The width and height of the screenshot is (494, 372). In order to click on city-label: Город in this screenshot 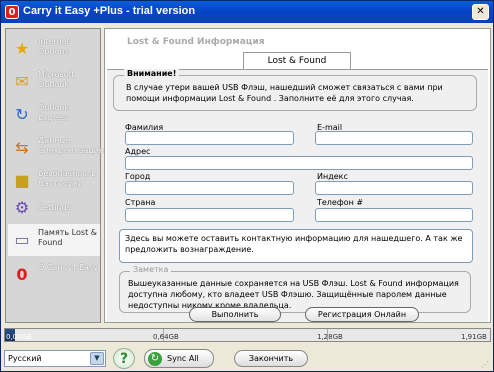, I will do `click(138, 176)`.